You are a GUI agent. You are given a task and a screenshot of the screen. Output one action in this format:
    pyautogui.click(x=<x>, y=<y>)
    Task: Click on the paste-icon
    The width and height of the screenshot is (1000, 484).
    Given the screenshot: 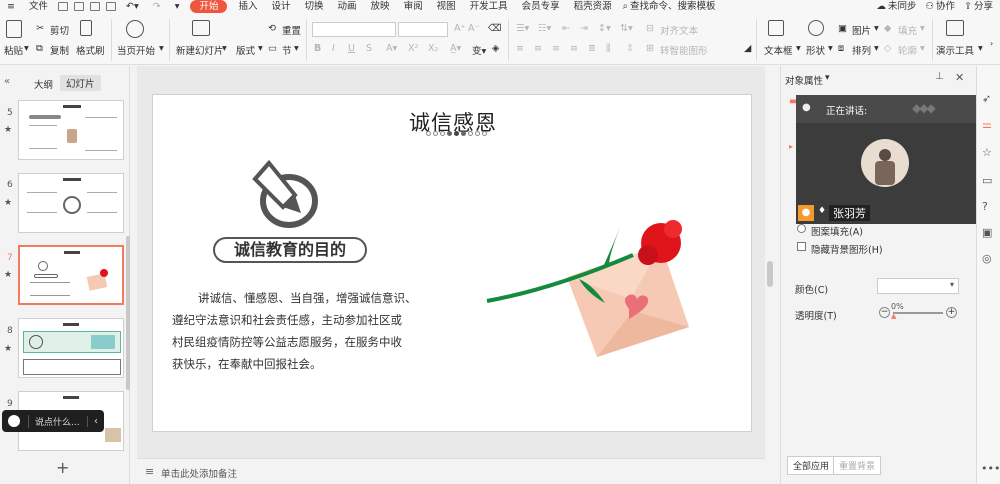 What is the action you would take?
    pyautogui.click(x=14, y=29)
    